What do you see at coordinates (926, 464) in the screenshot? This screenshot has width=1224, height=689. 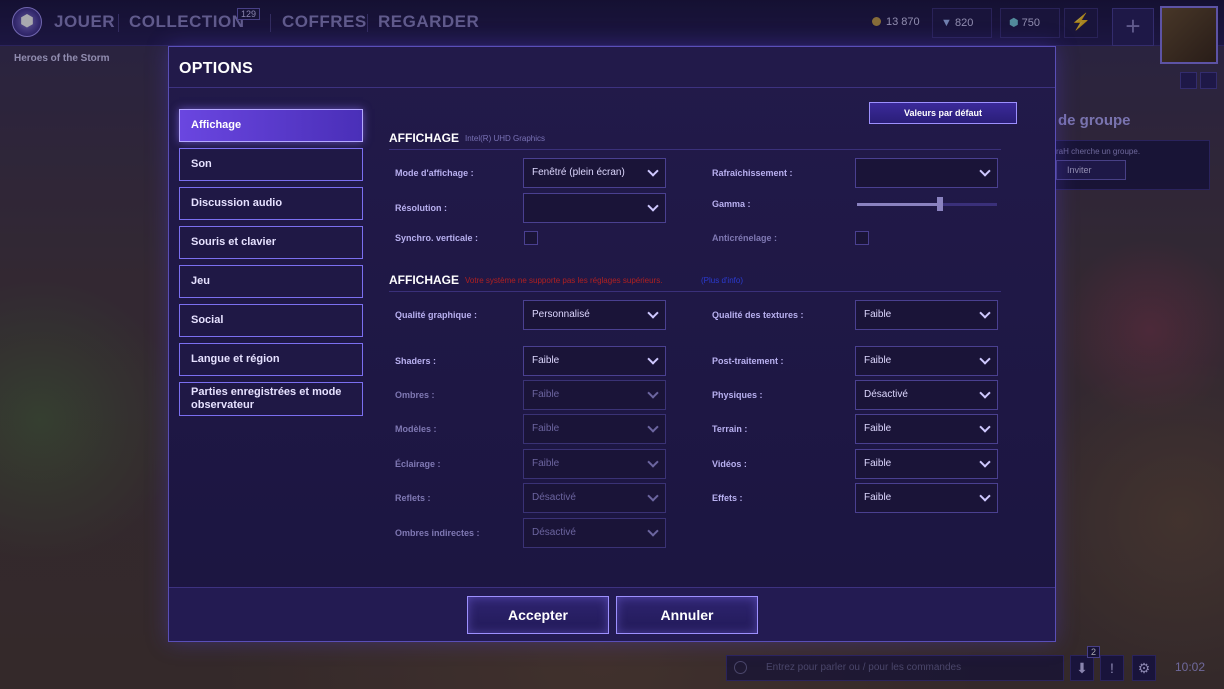 I see `videos-dropdown: Faible` at bounding box center [926, 464].